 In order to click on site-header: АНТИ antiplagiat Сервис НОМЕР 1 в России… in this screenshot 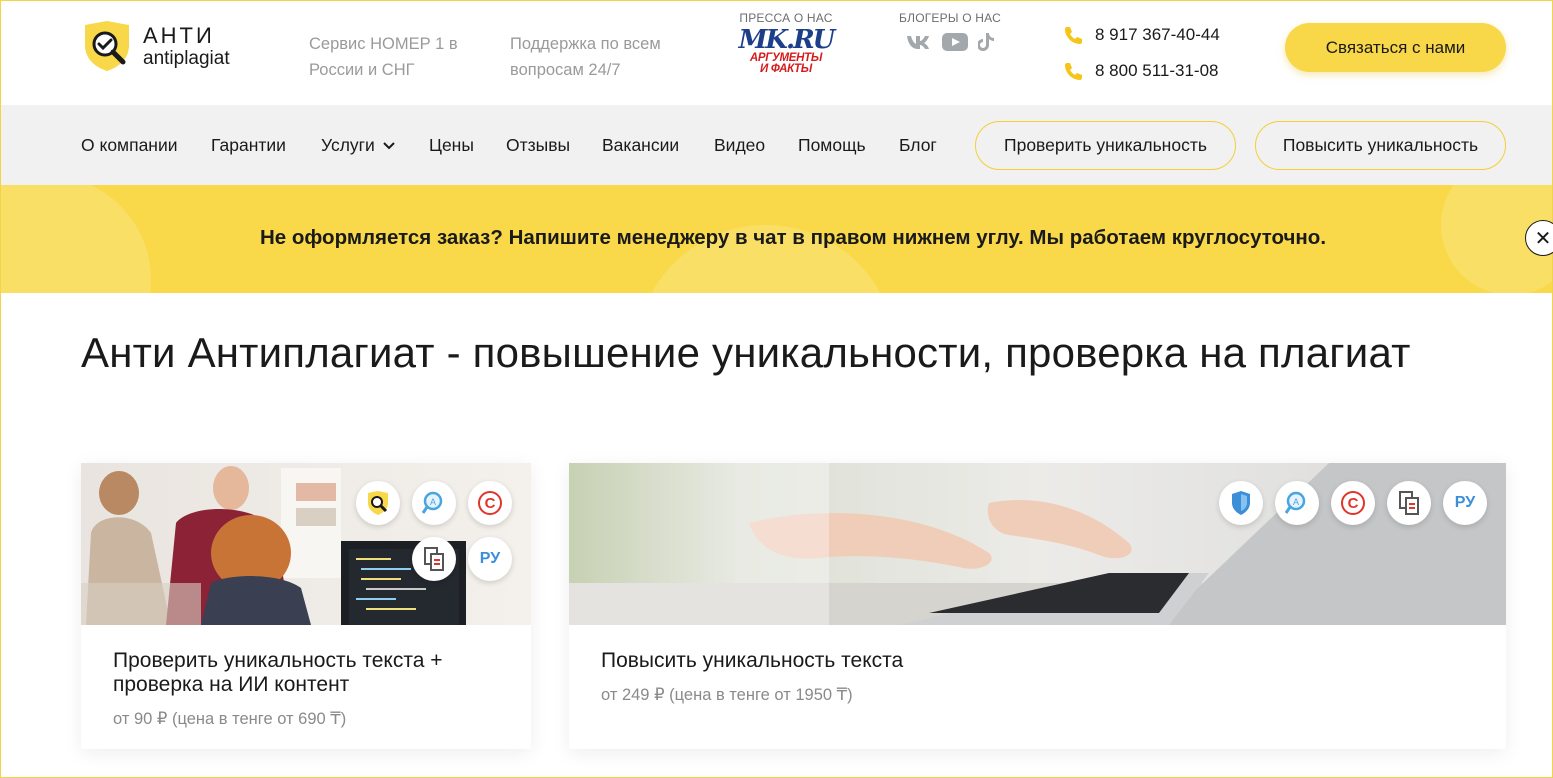, I will do `click(776, 53)`.